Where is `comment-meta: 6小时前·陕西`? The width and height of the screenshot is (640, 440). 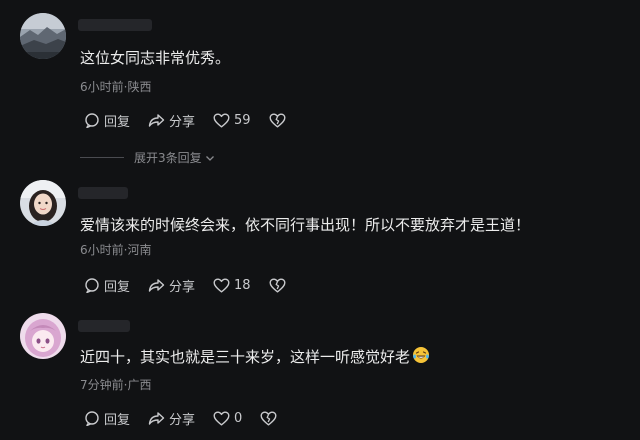
comment-meta: 6小时前·陕西 is located at coordinates (116, 87).